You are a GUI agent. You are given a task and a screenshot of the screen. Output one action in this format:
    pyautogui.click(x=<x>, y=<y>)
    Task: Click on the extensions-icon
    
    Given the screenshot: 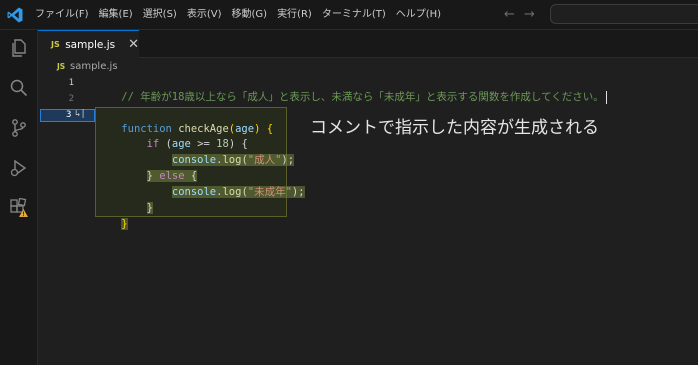 What is the action you would take?
    pyautogui.click(x=19, y=208)
    